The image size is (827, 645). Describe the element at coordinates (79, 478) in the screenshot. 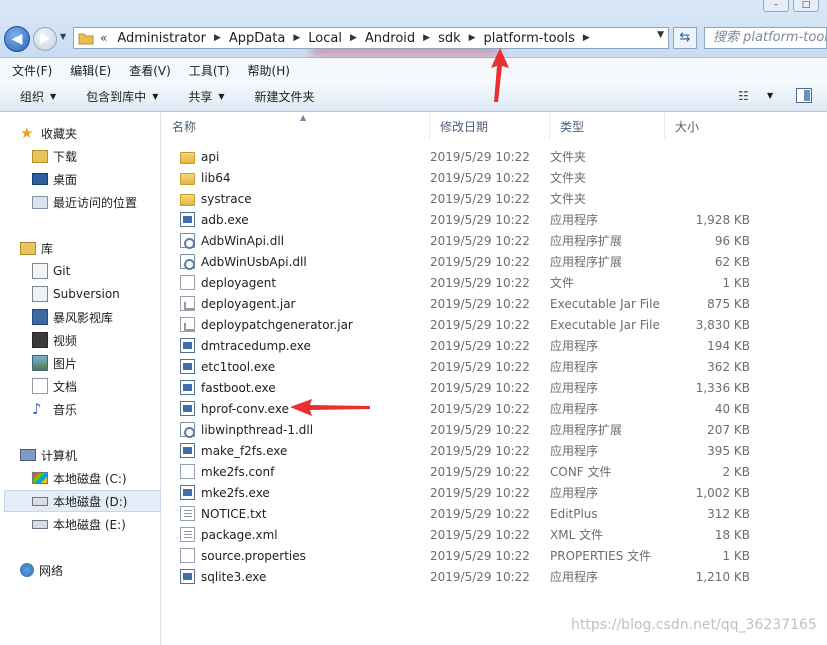

I see `nav-drive-c: 本地磁盘 (C:)` at that location.